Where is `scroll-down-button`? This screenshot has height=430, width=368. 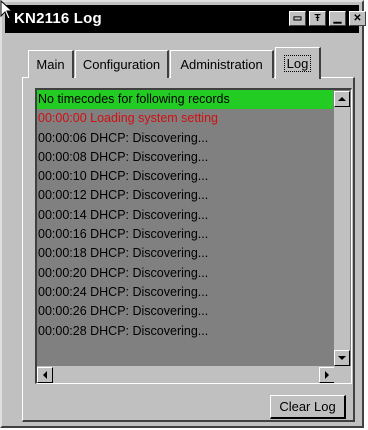
scroll-down-button is located at coordinates (342, 358).